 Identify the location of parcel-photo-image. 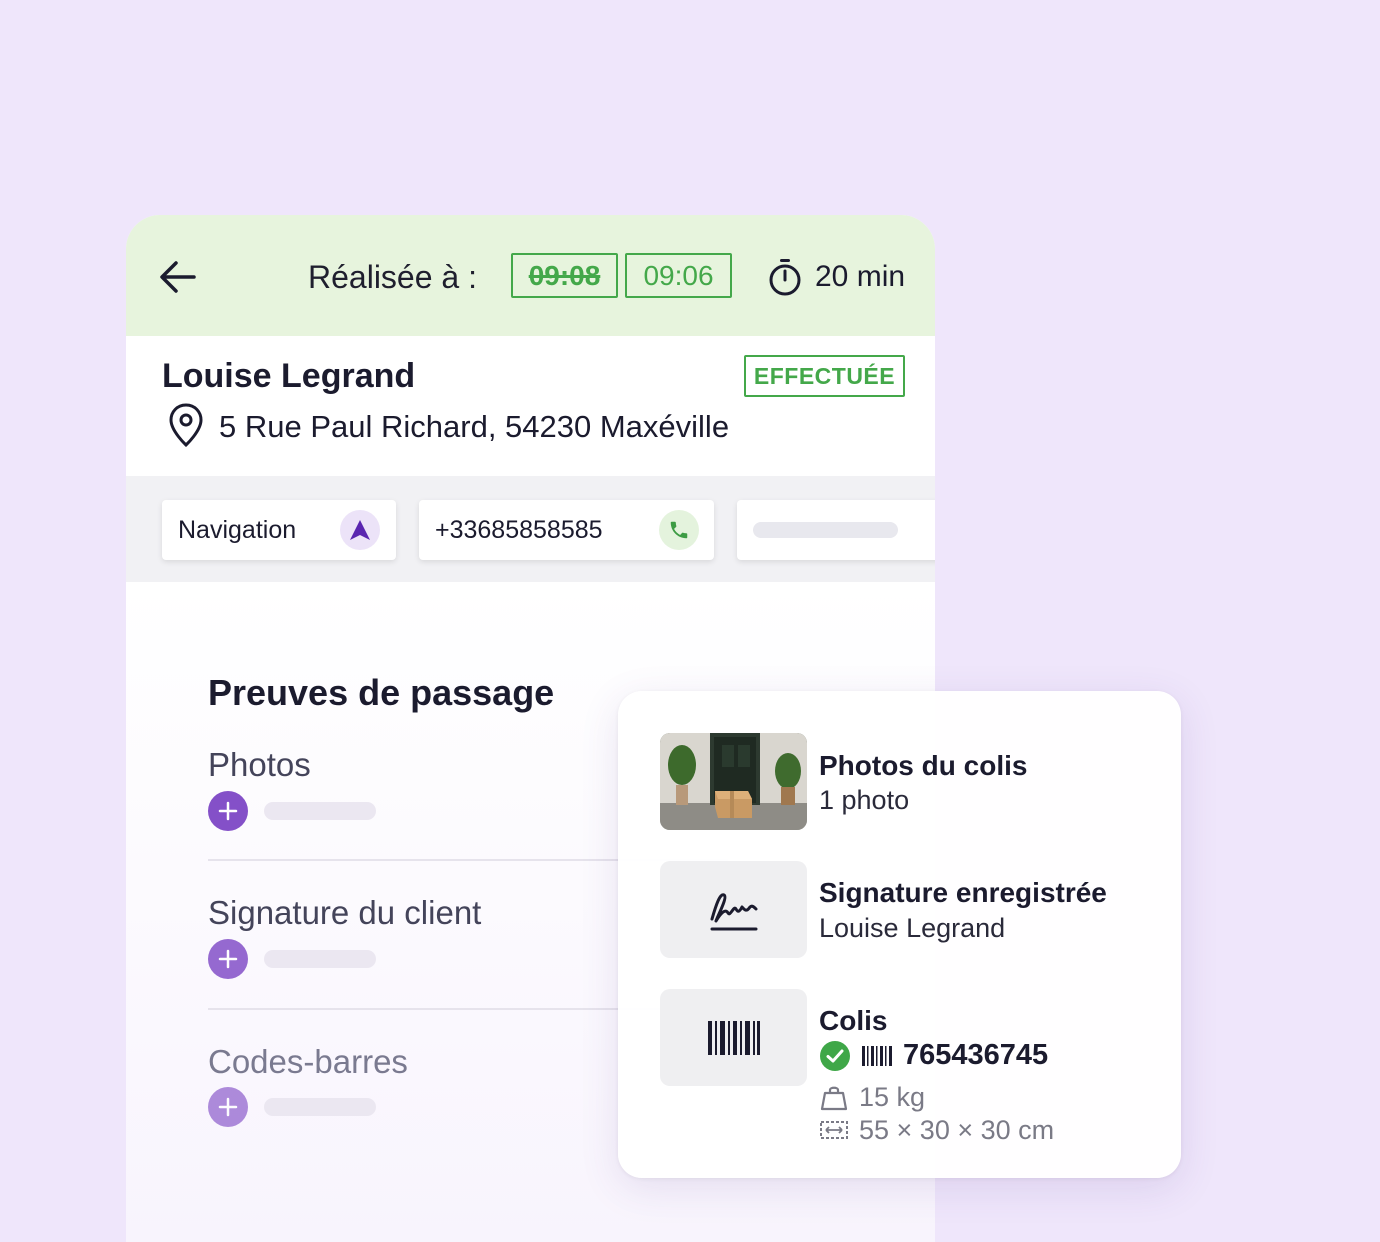
(733, 781).